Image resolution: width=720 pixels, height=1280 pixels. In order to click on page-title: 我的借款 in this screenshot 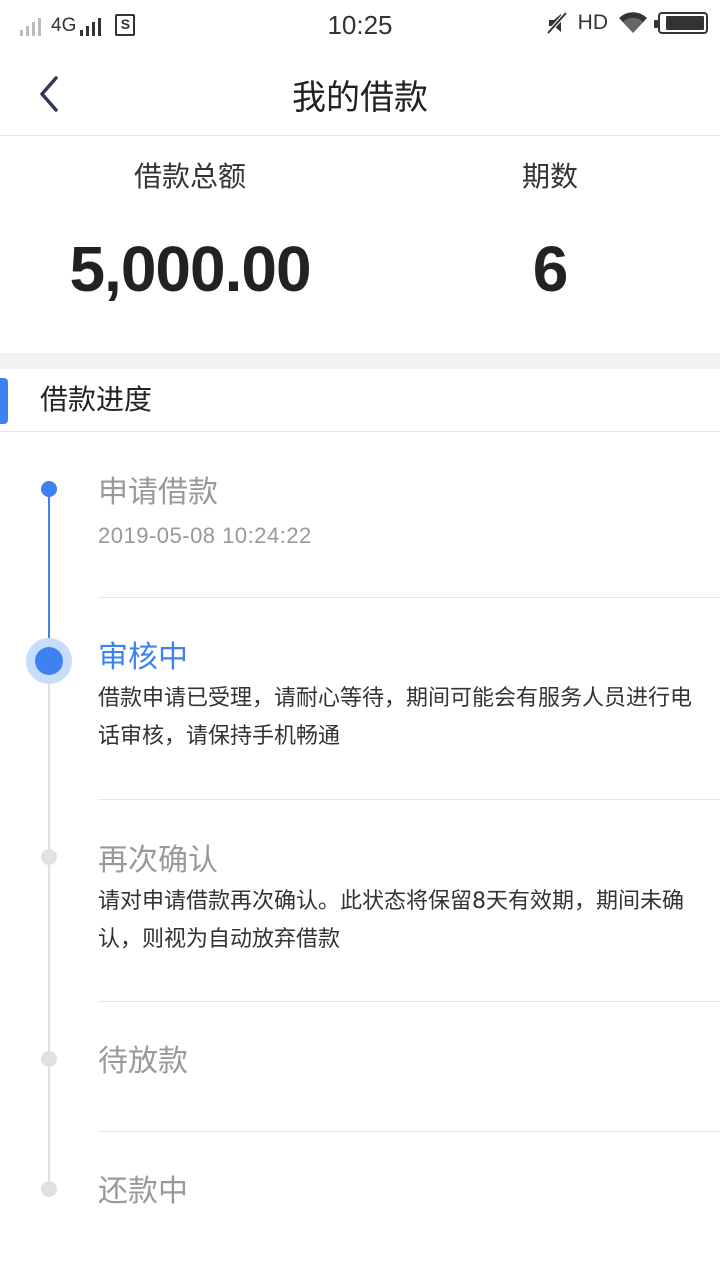, I will do `click(360, 98)`.